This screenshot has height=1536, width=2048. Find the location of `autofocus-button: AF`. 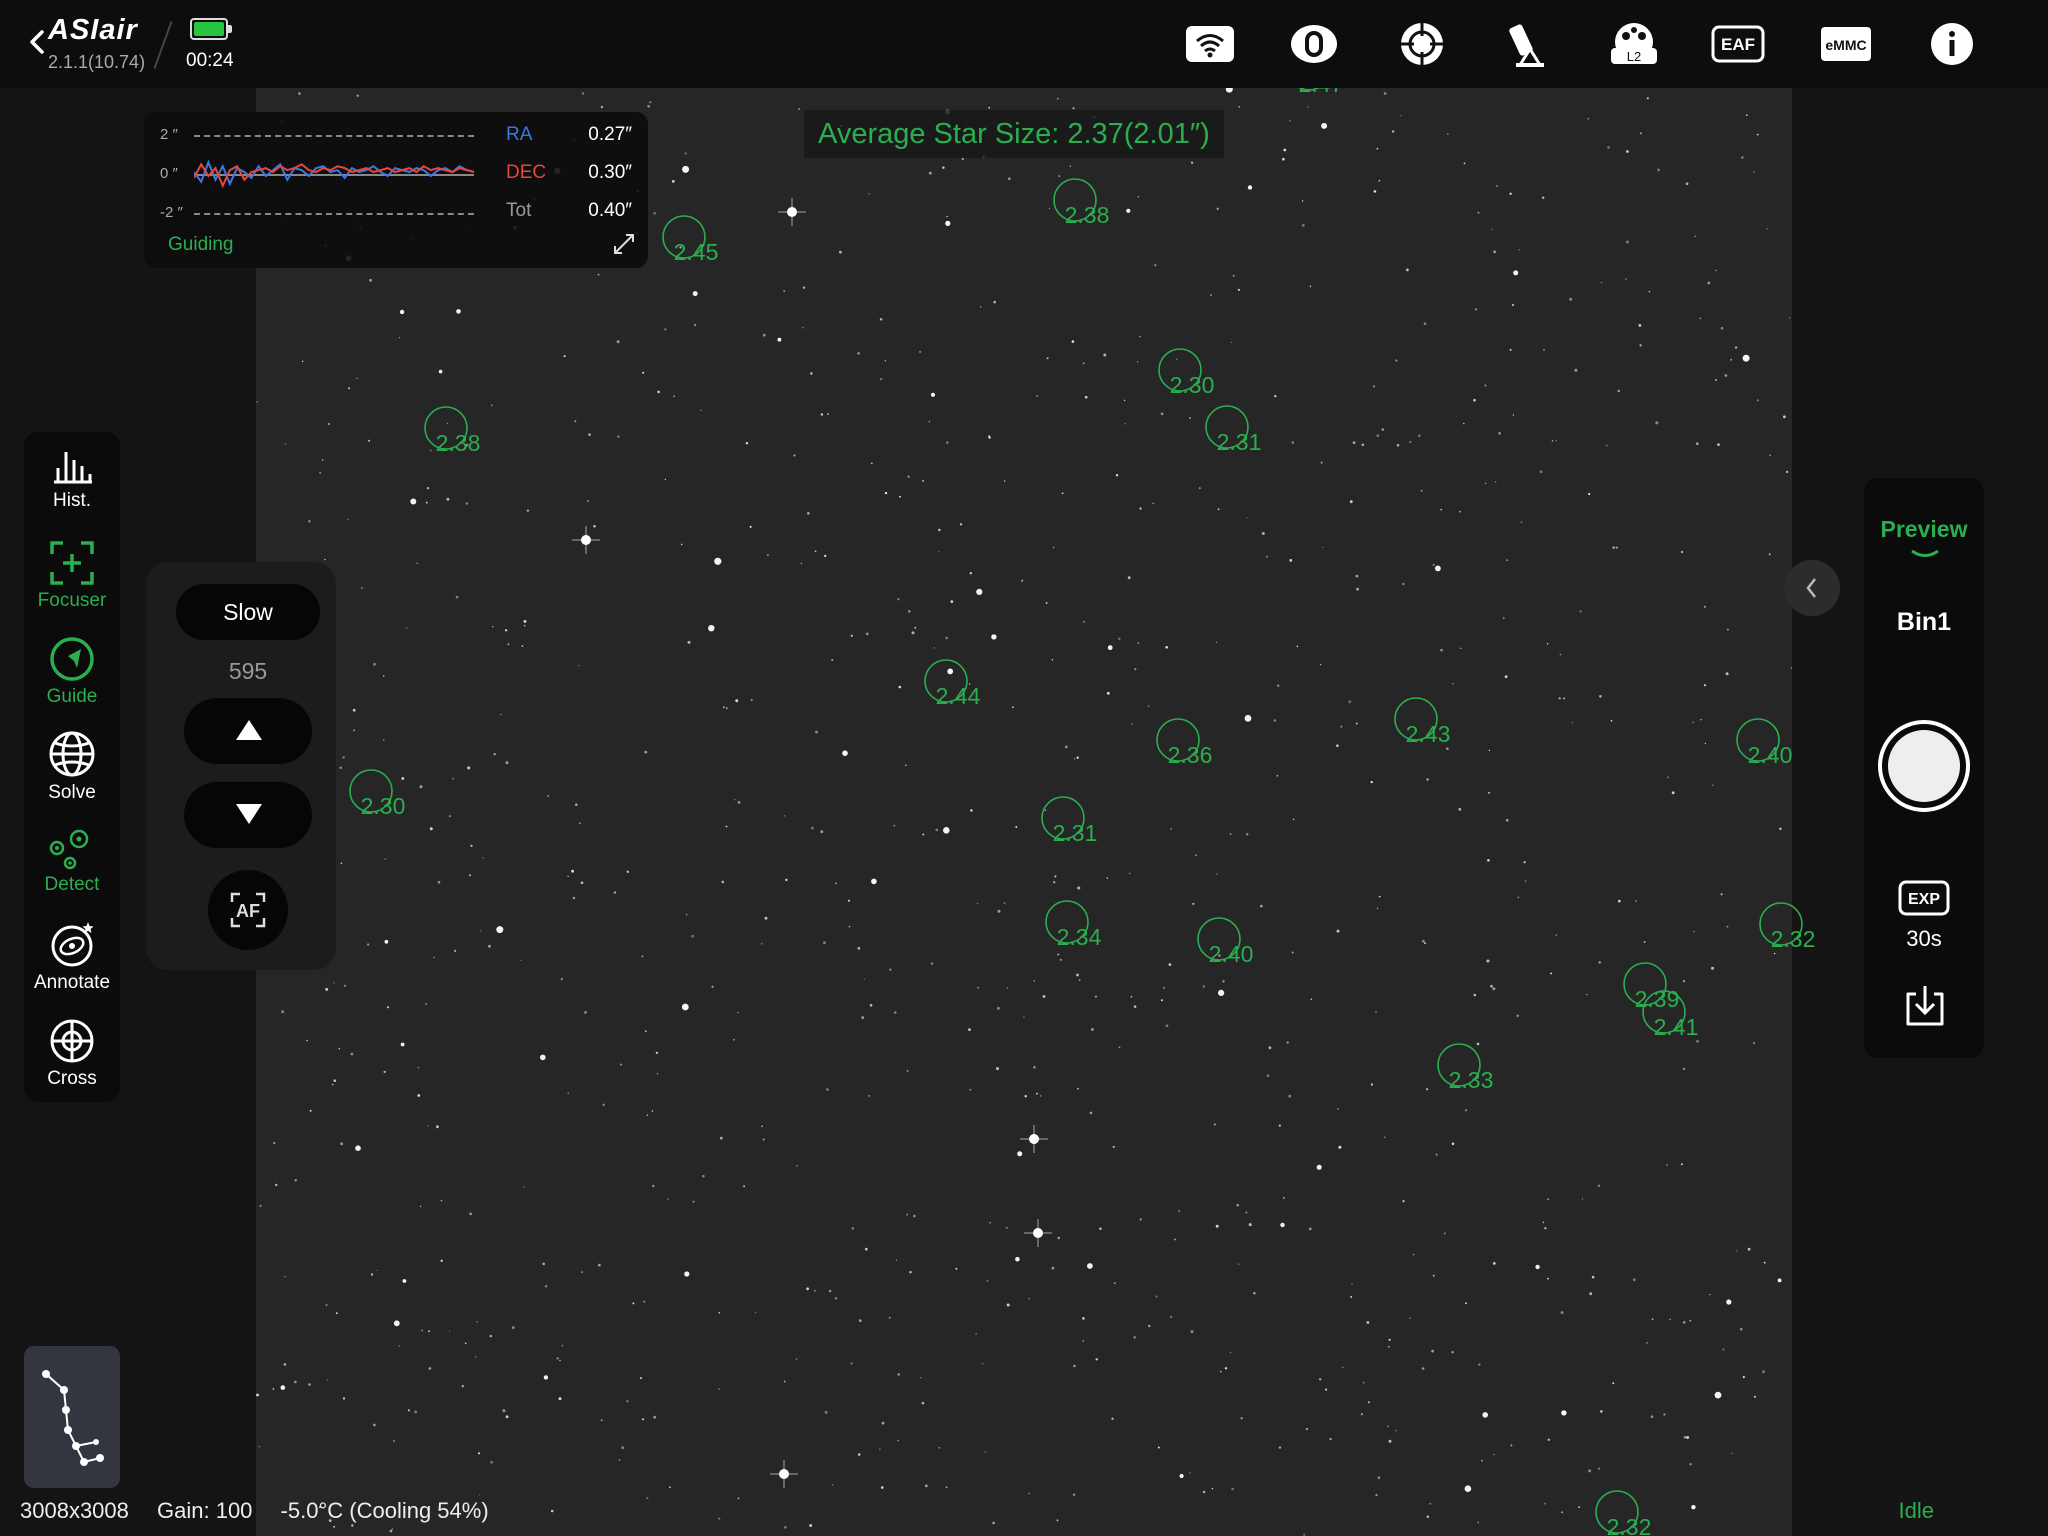

autofocus-button: AF is located at coordinates (248, 910).